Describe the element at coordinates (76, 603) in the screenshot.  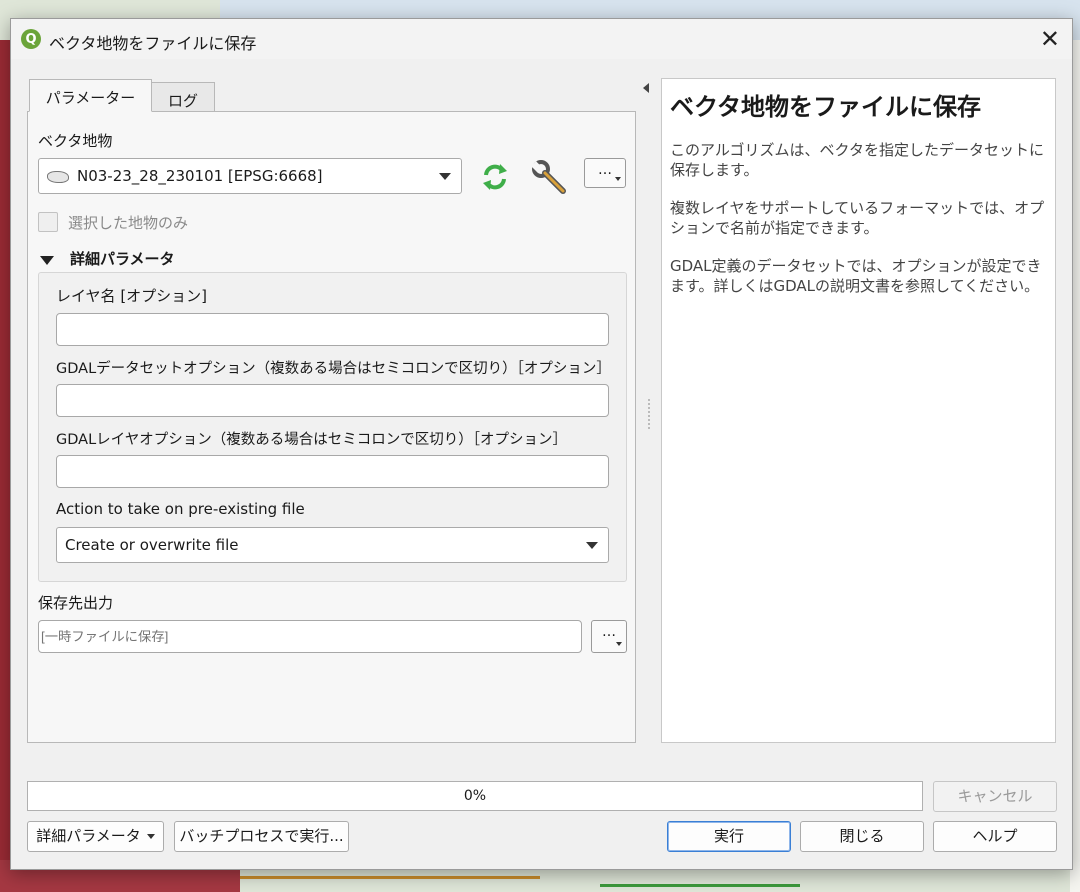
I see `output-label: 保存先出力` at that location.